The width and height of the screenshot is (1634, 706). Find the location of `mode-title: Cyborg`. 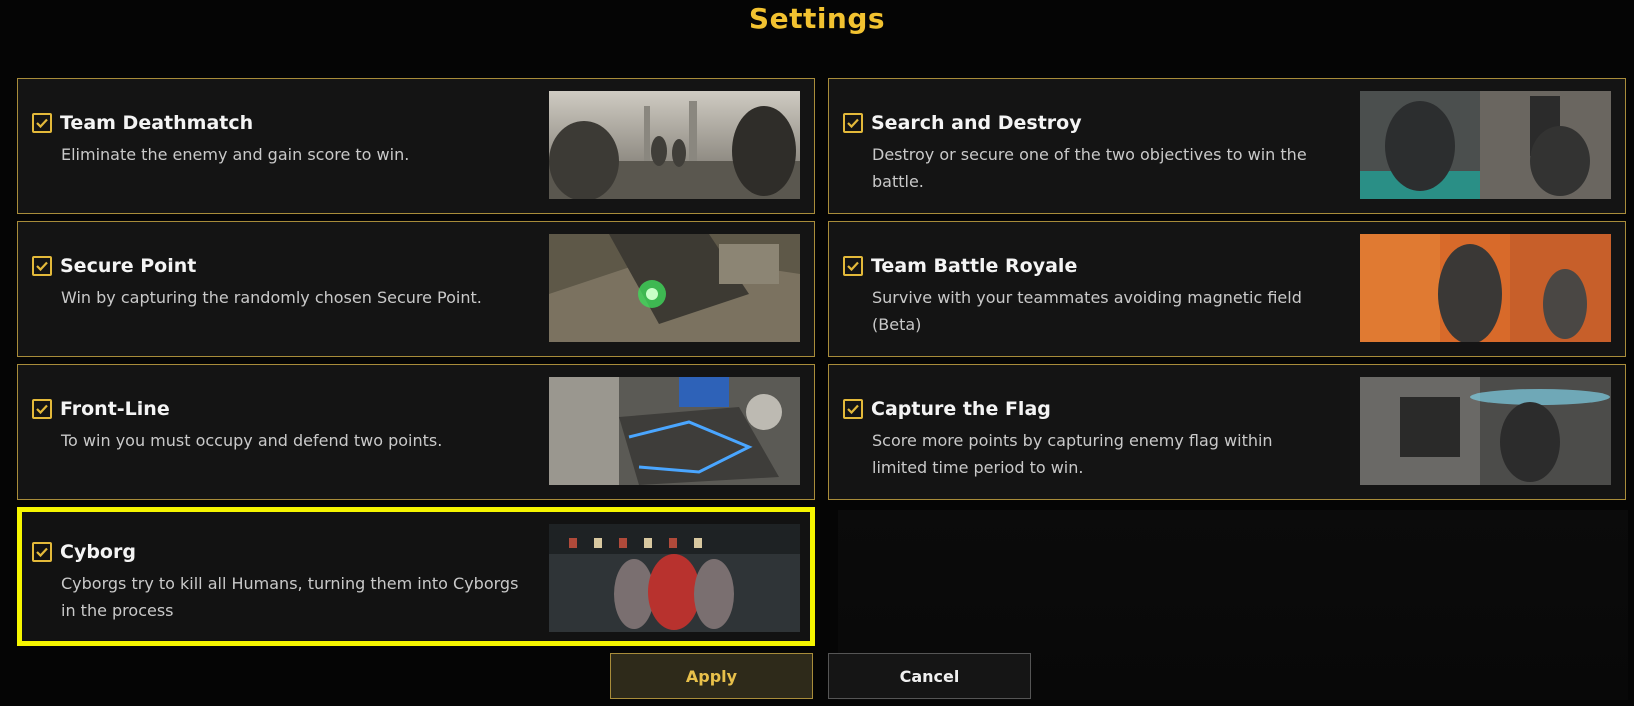

mode-title: Cyborg is located at coordinates (98, 552).